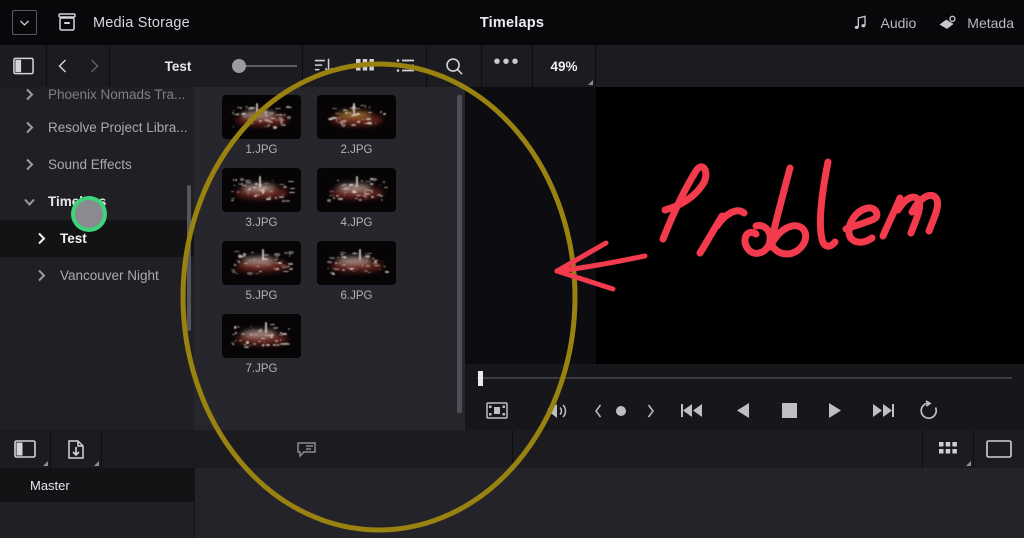 The width and height of the screenshot is (1024, 538). Describe the element at coordinates (743, 410) in the screenshot. I see `play-reverse-button` at that location.